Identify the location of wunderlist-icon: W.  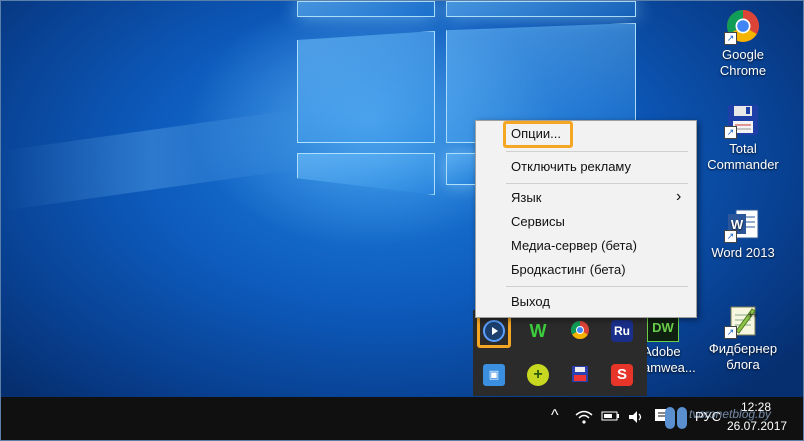
(538, 331).